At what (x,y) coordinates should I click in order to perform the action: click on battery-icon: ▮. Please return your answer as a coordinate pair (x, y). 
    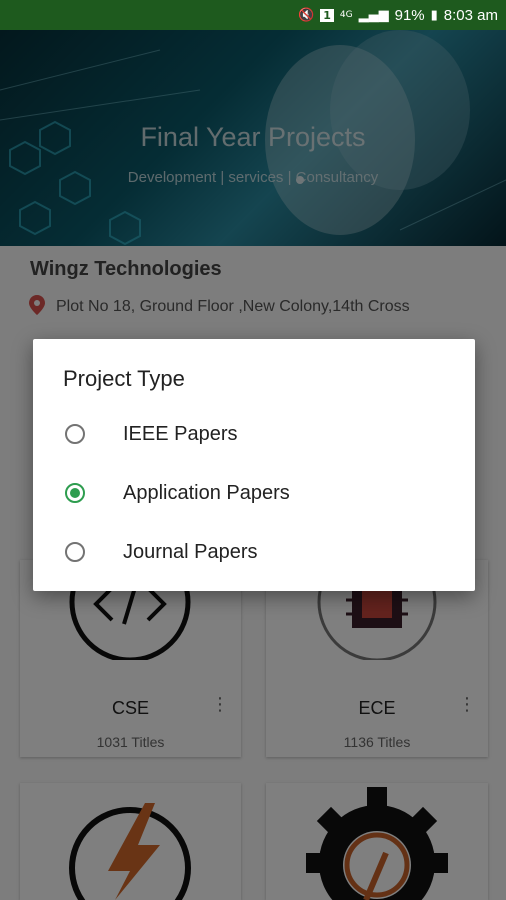
    Looking at the image, I should click on (434, 15).